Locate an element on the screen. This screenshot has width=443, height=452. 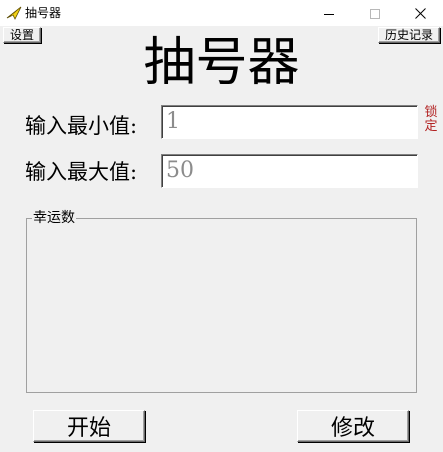
max-value-label: 输入最大值: is located at coordinates (81, 172).